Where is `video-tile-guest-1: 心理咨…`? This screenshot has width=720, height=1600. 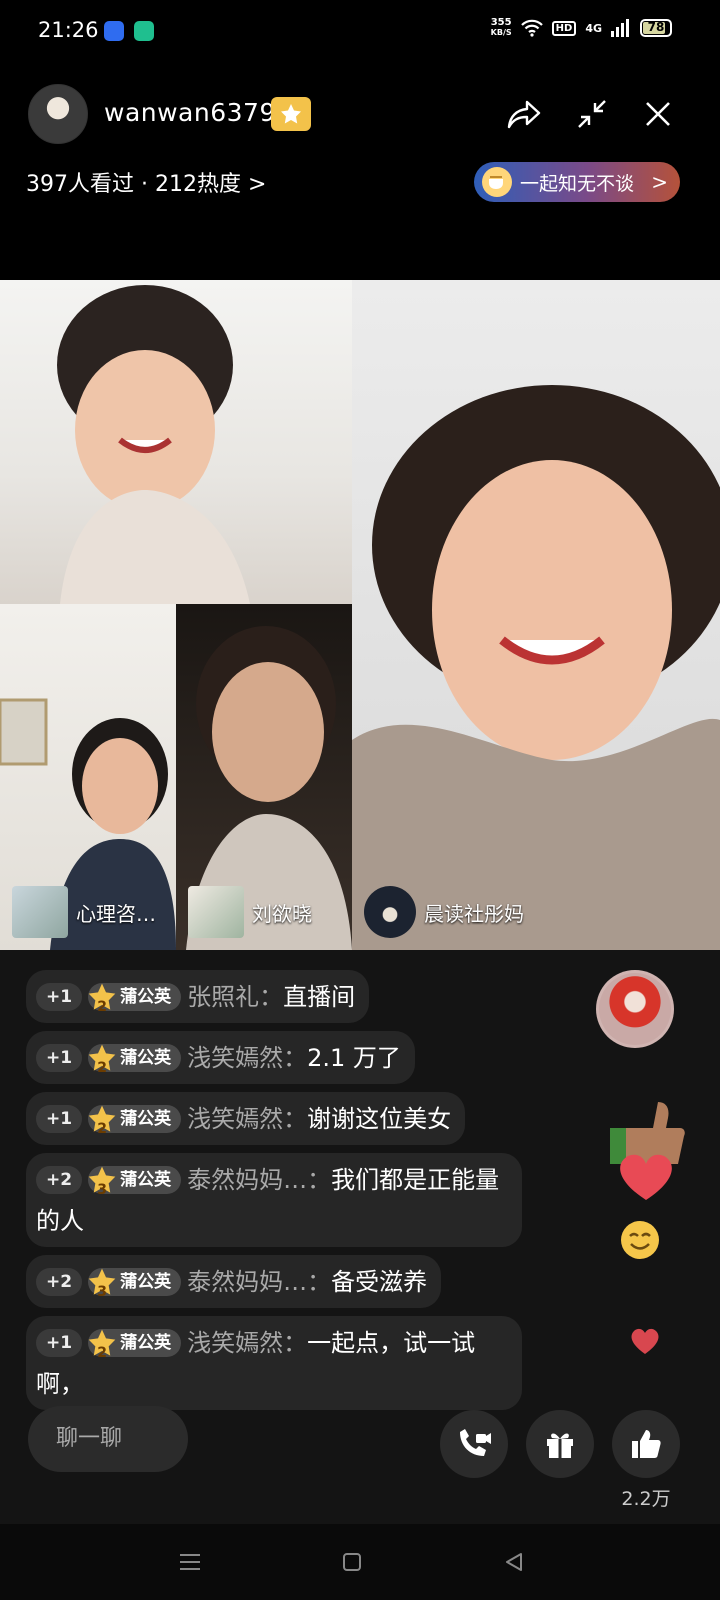
video-tile-guest-1: 心理咨… is located at coordinates (88, 777).